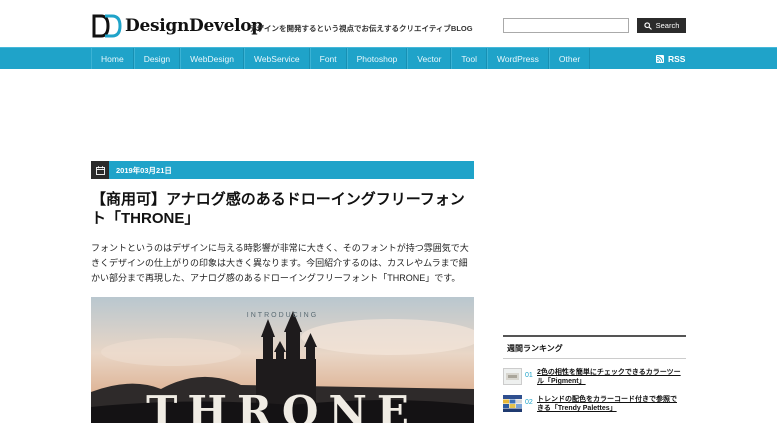  What do you see at coordinates (194, 26) in the screenshot?
I see `logo-text: DesignDevelop` at bounding box center [194, 26].